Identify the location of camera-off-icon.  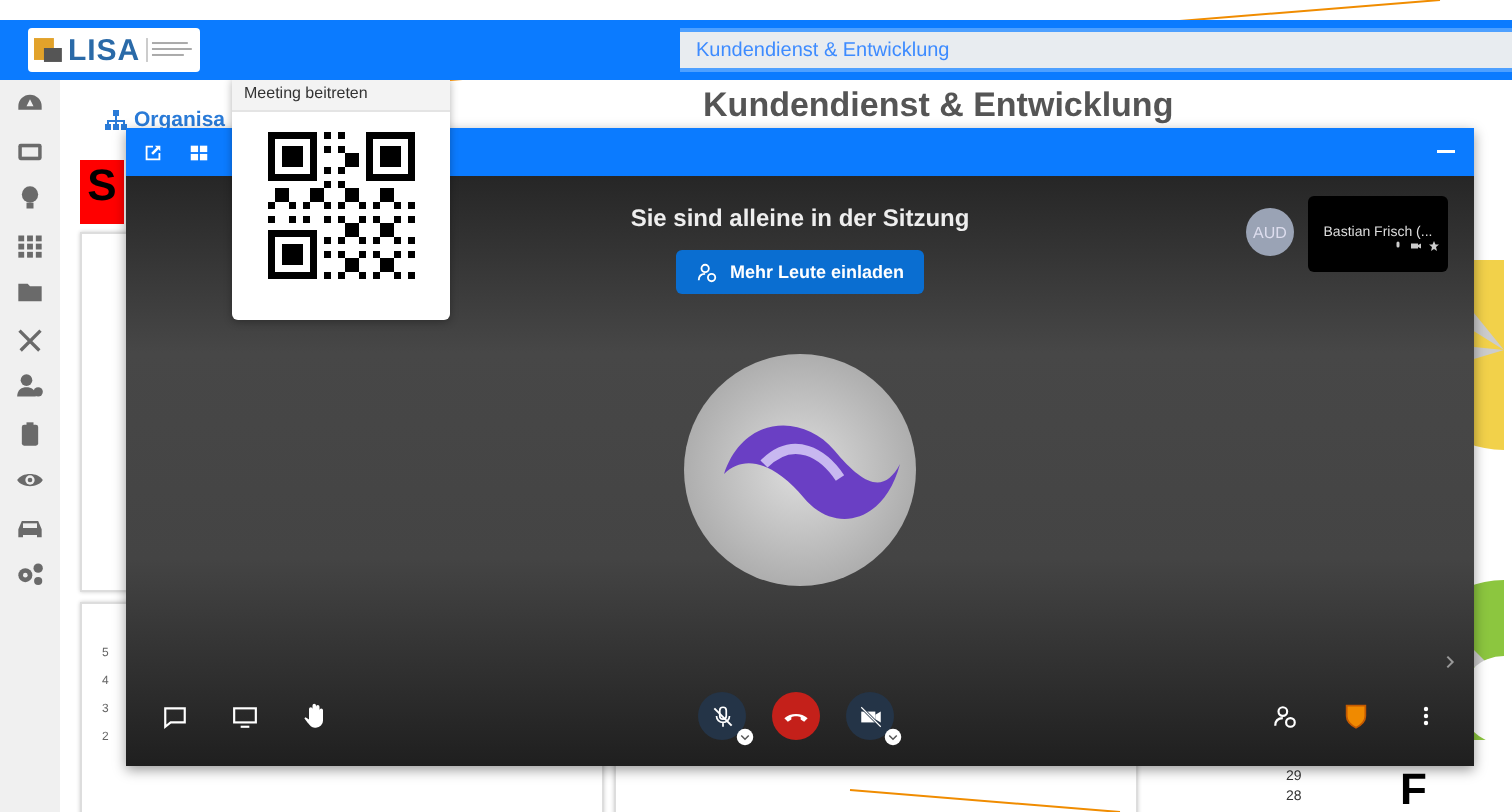
(870, 716).